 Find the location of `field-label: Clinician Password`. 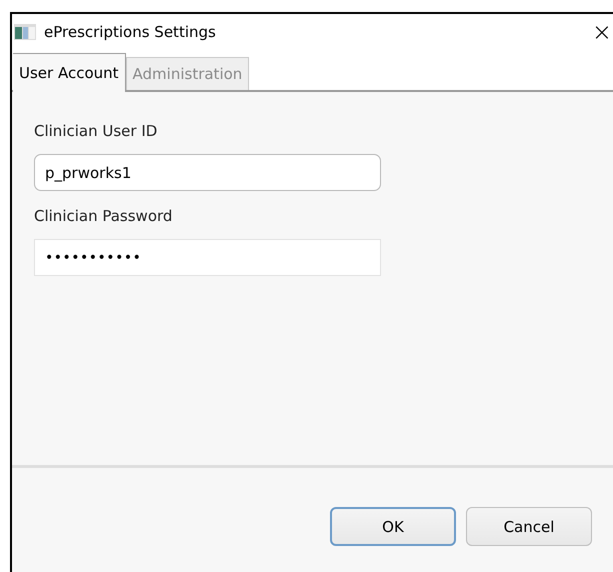

field-label: Clinician Password is located at coordinates (104, 216).